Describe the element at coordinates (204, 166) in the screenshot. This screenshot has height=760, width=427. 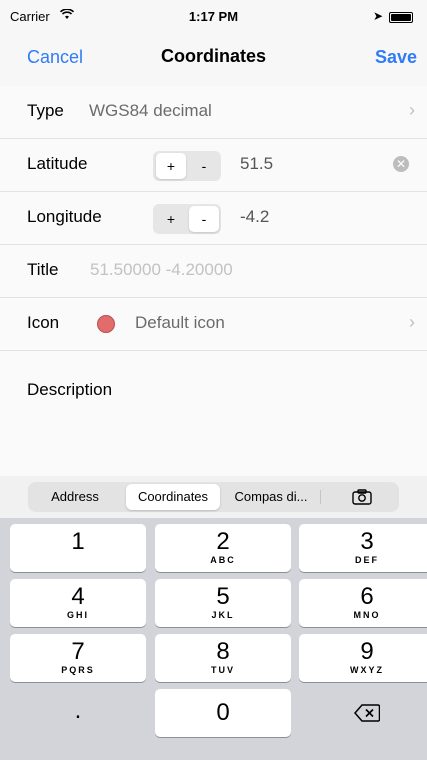
I see `latitude-minus-button: -` at that location.